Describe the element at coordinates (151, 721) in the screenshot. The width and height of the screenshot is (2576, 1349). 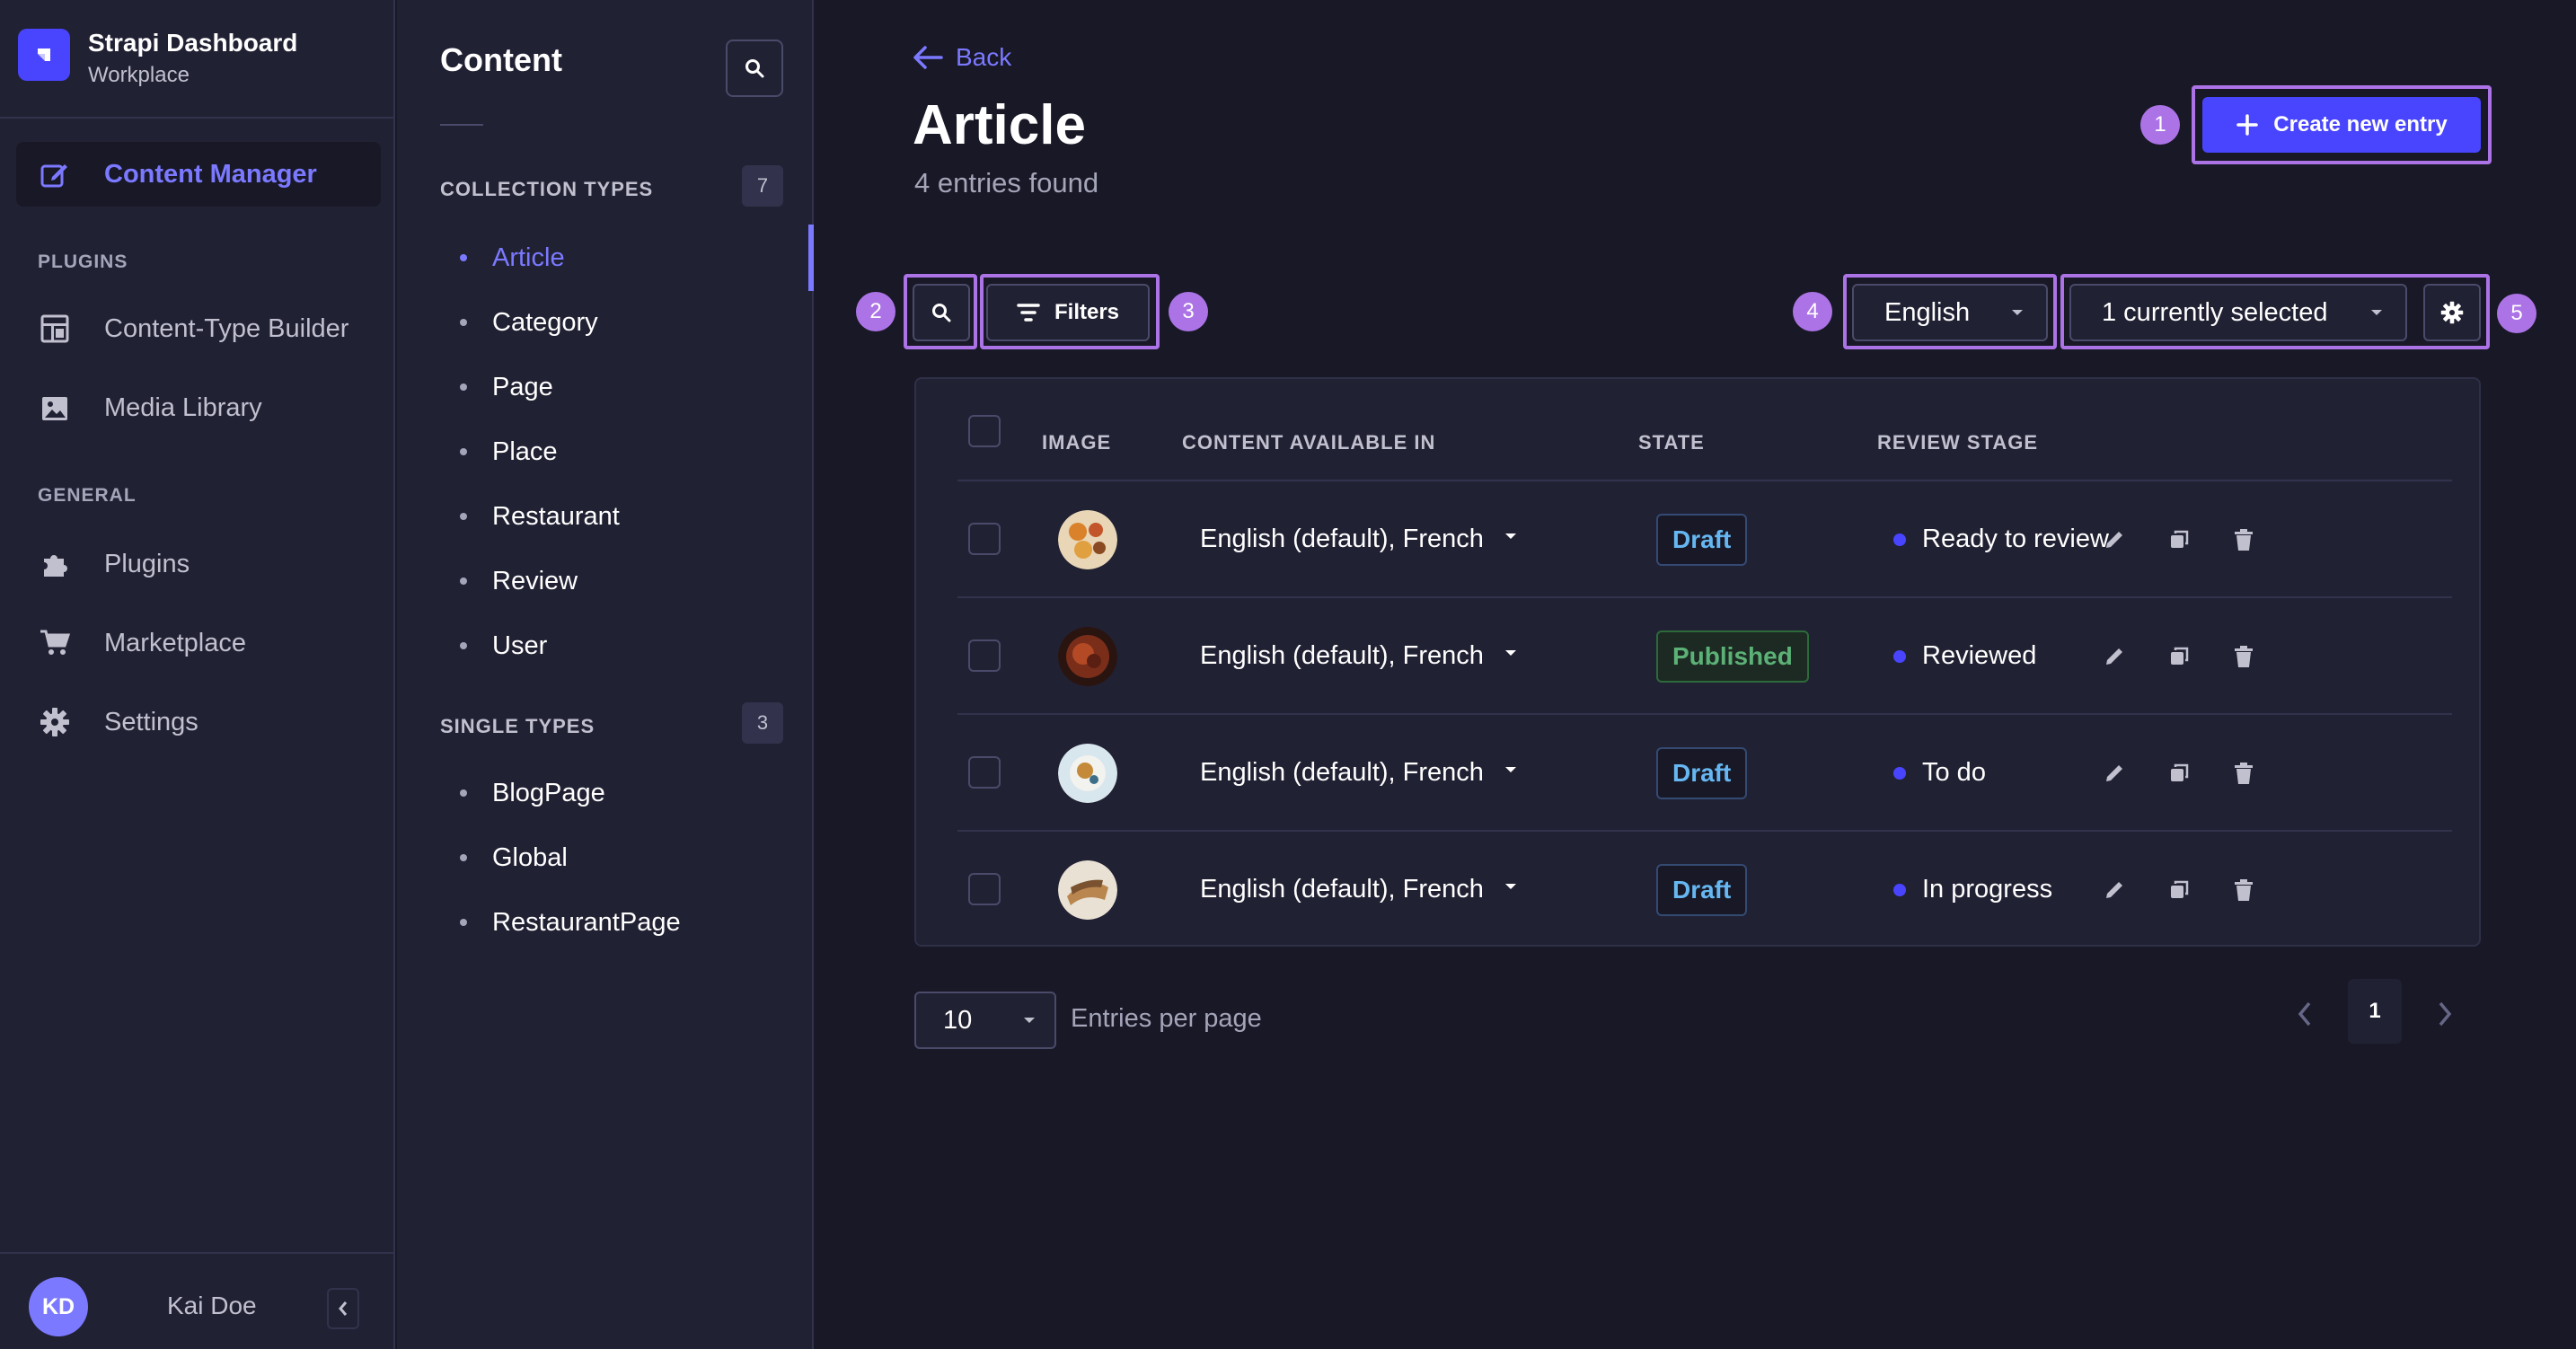
I see `nav-label: Settings` at that location.